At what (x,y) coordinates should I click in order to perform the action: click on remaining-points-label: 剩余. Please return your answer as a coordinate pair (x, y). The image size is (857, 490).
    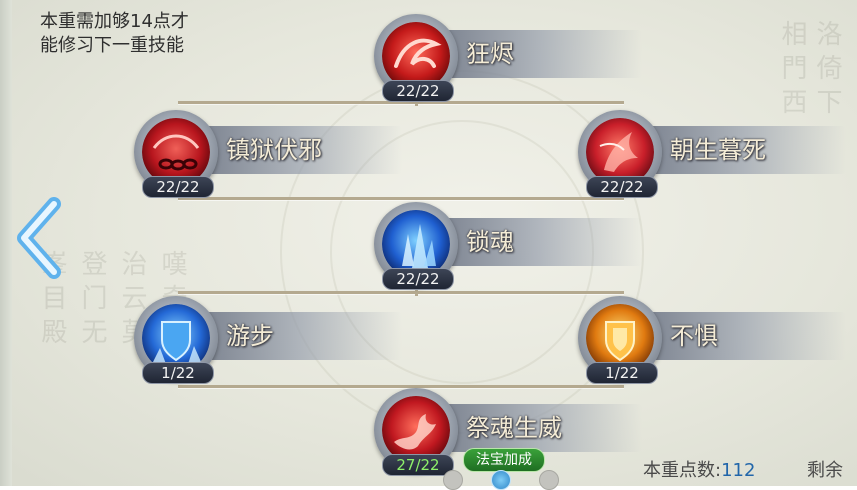
    Looking at the image, I should click on (825, 470).